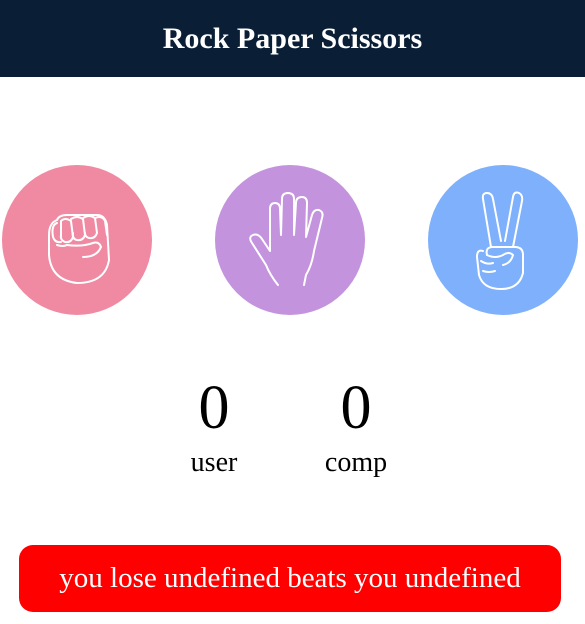 This screenshot has height=624, width=585. What do you see at coordinates (214, 462) in the screenshot?
I see `user-score-label: user` at bounding box center [214, 462].